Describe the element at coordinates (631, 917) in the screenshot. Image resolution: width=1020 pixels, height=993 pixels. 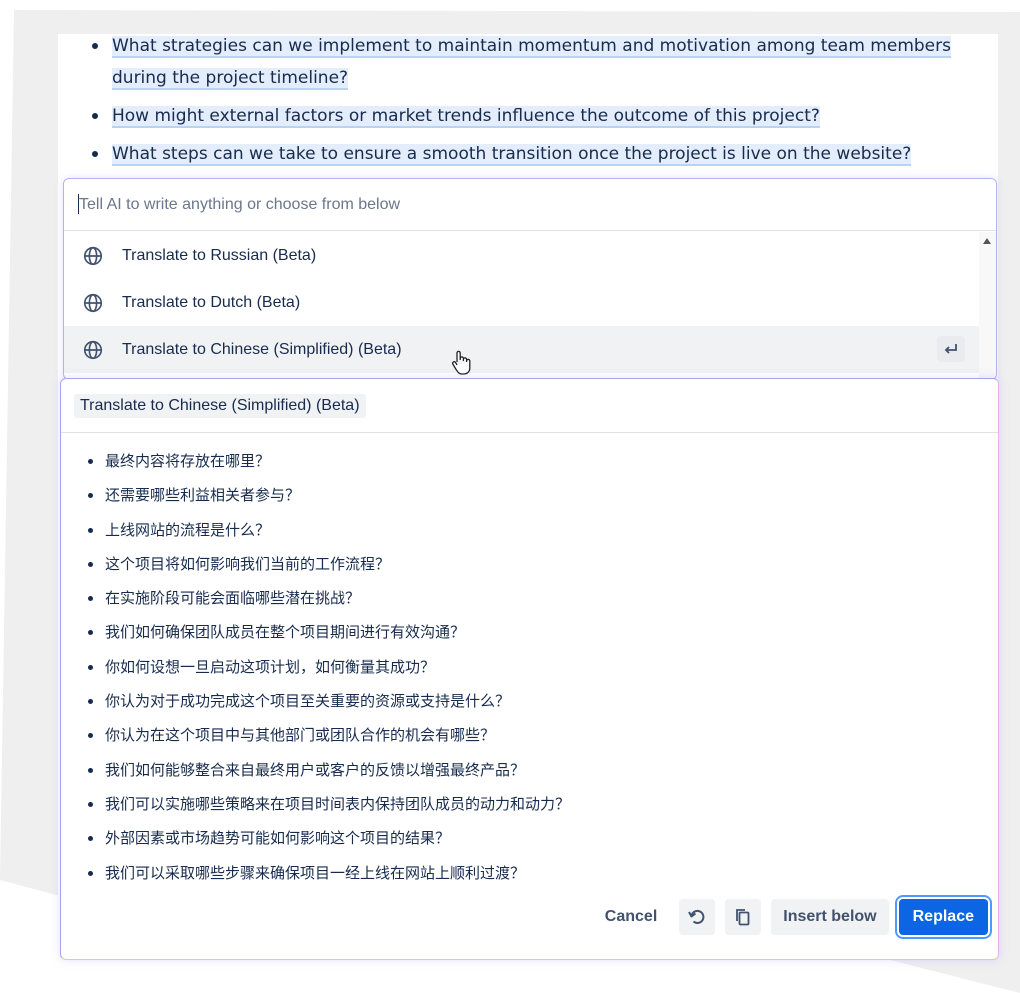
I see `cancel-button: Cancel` at that location.